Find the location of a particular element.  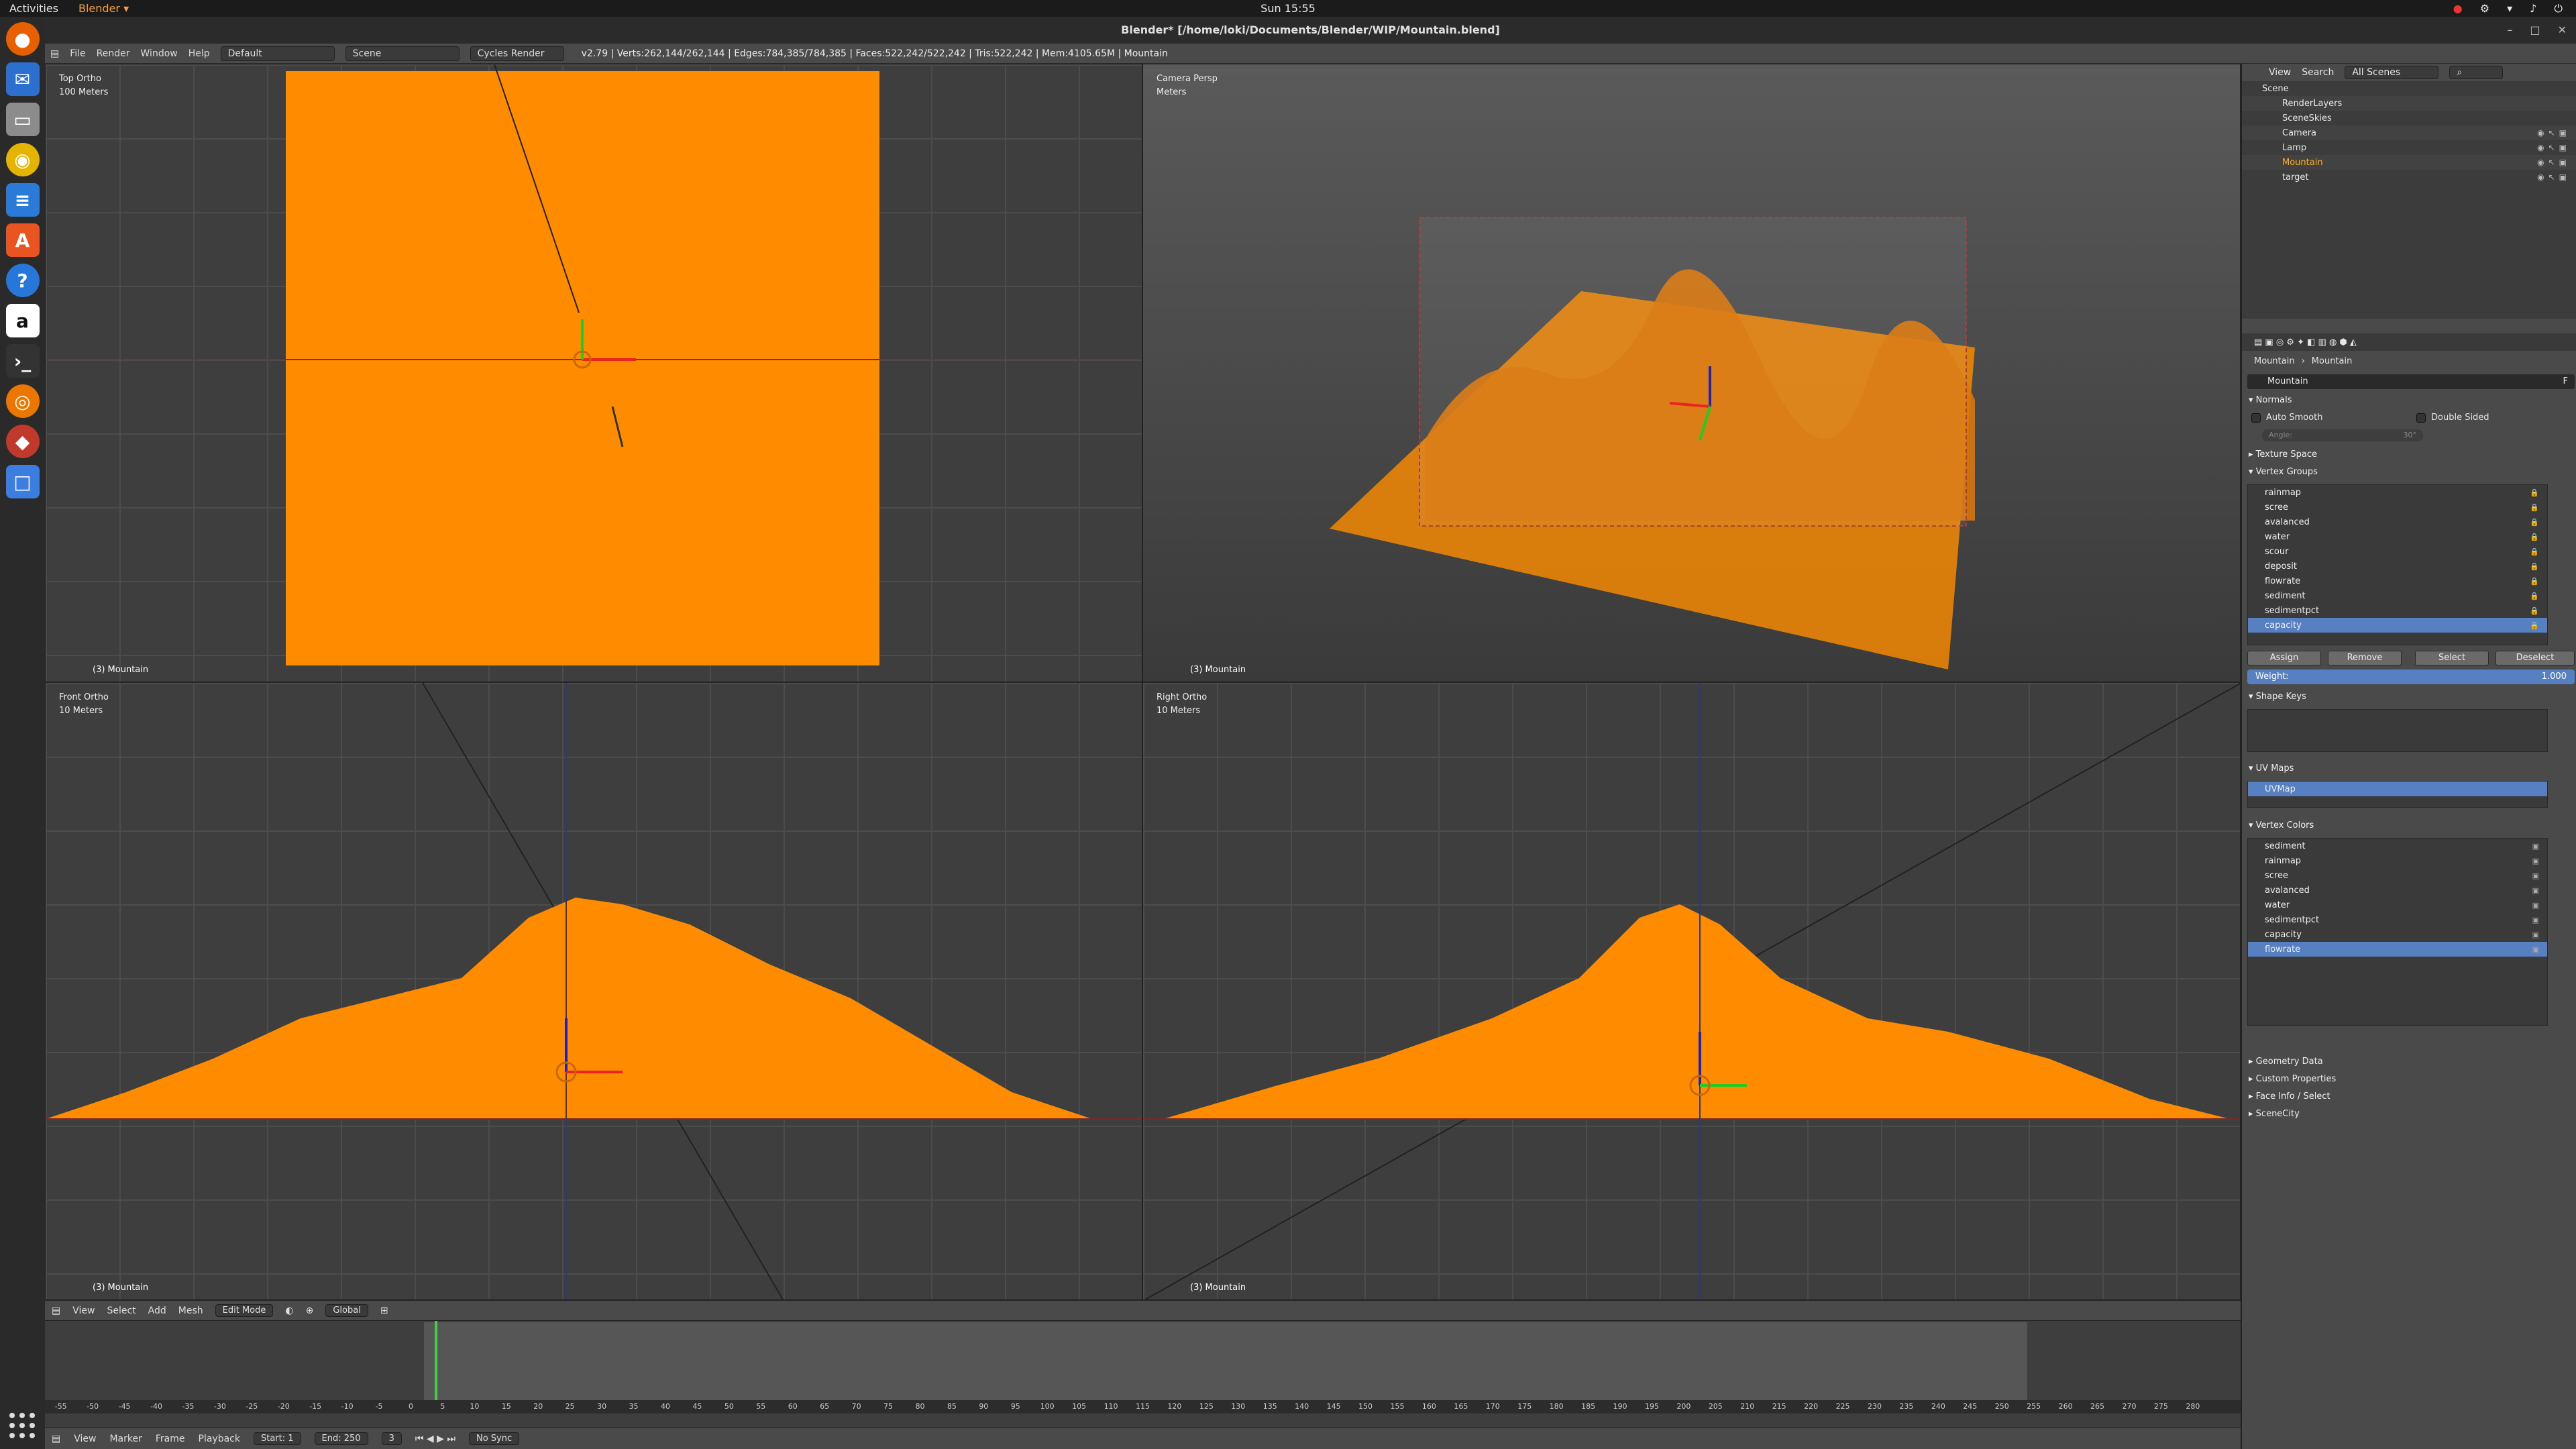

playback-controls: ⏮ ◀ ▶ ⏭ is located at coordinates (435, 1439).